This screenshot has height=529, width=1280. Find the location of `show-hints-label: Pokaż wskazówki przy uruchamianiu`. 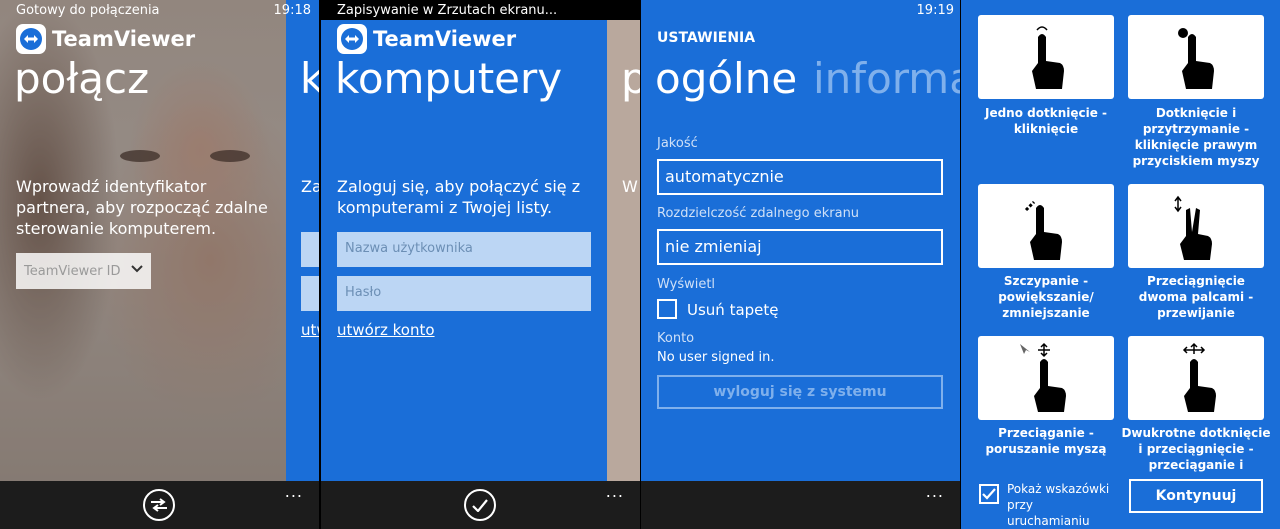

show-hints-label: Pokaż wskazówki przy uruchamianiu is located at coordinates (1058, 505).